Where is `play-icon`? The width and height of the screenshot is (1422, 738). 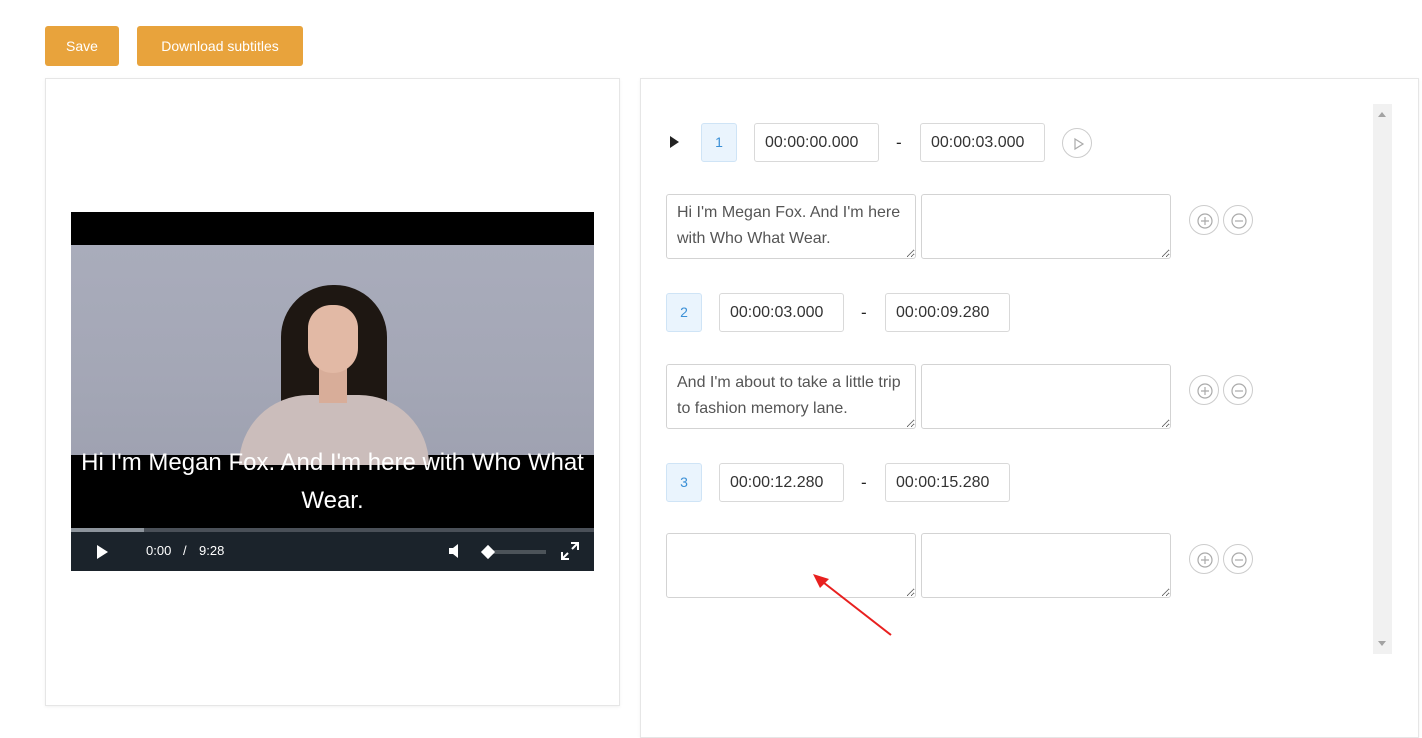 play-icon is located at coordinates (102, 552).